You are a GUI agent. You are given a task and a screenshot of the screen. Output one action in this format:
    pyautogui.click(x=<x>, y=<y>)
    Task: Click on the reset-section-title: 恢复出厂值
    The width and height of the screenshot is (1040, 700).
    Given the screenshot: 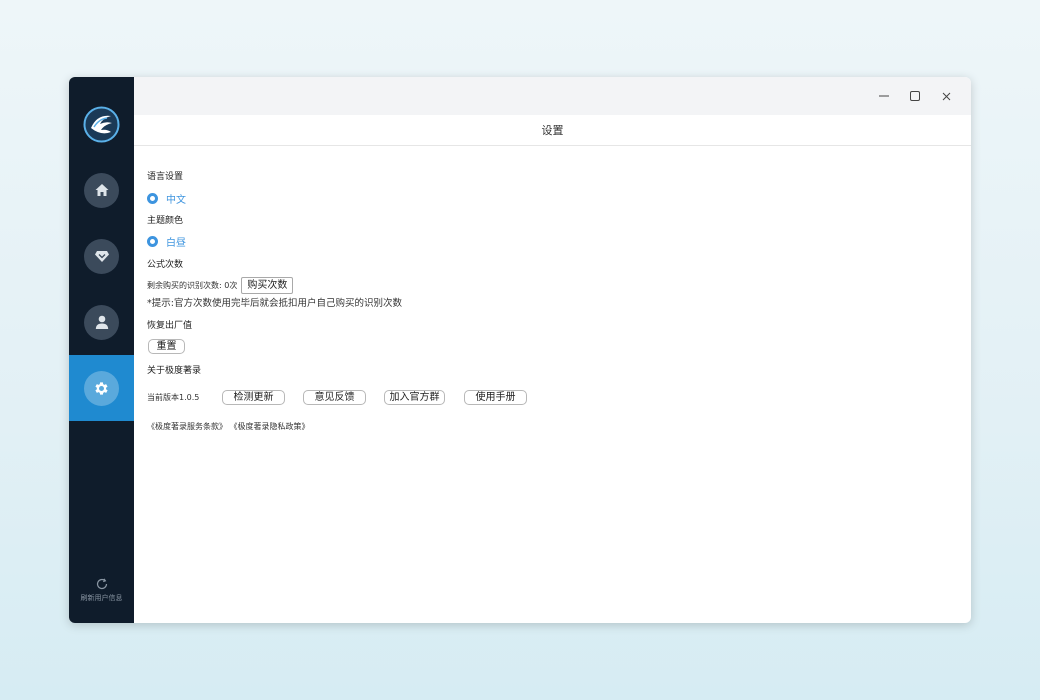 What is the action you would take?
    pyautogui.click(x=170, y=326)
    